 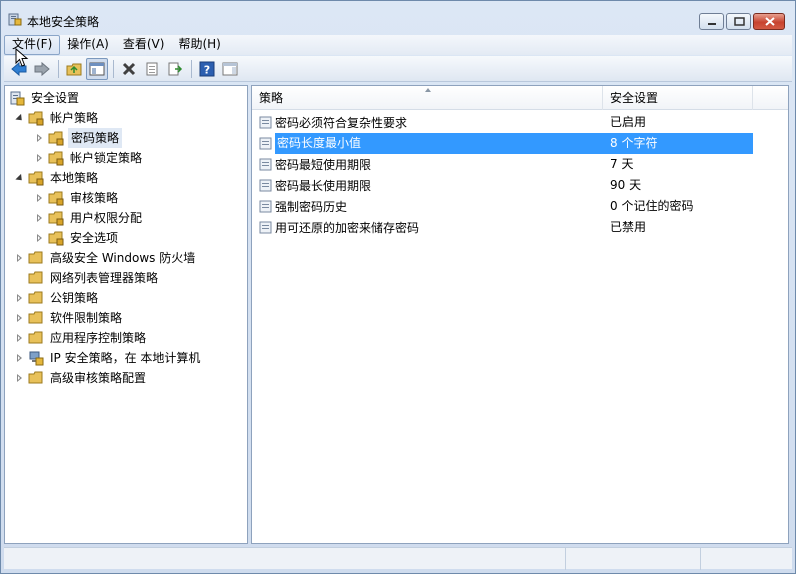 I want to click on status-pane-tertiary, so click(x=745, y=559).